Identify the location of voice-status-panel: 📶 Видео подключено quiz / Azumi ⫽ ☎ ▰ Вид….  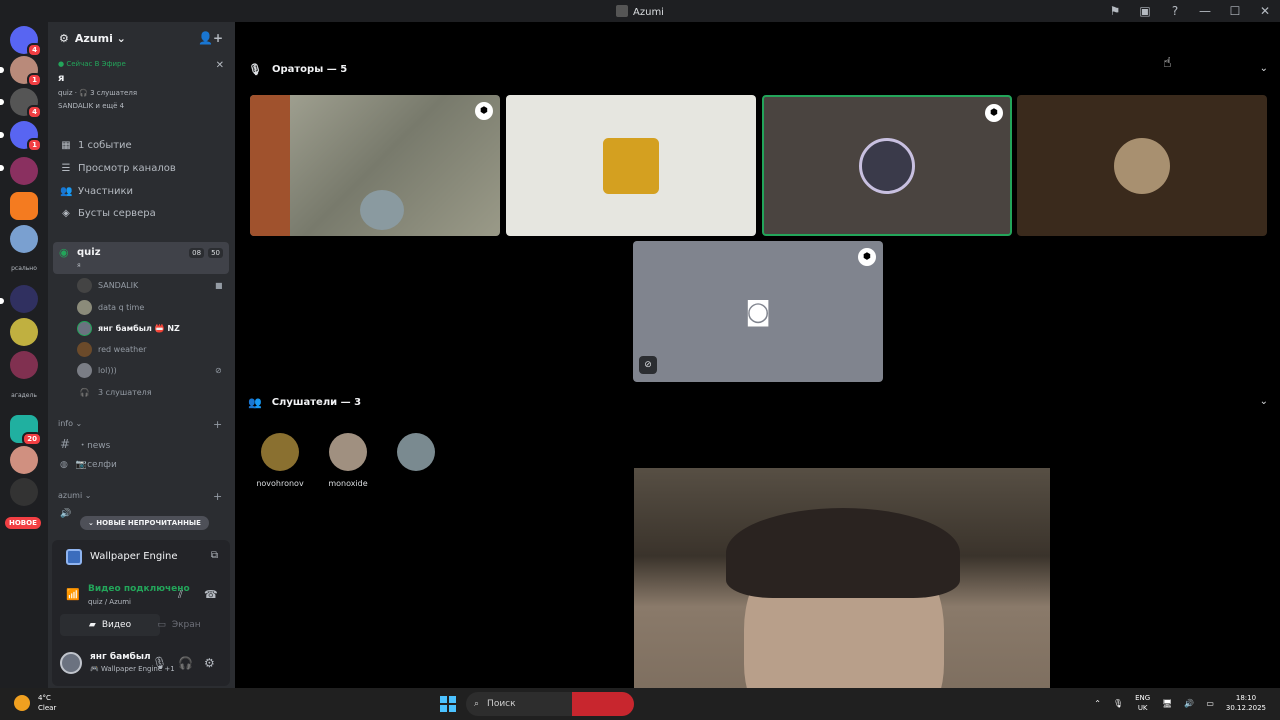
(141, 607).